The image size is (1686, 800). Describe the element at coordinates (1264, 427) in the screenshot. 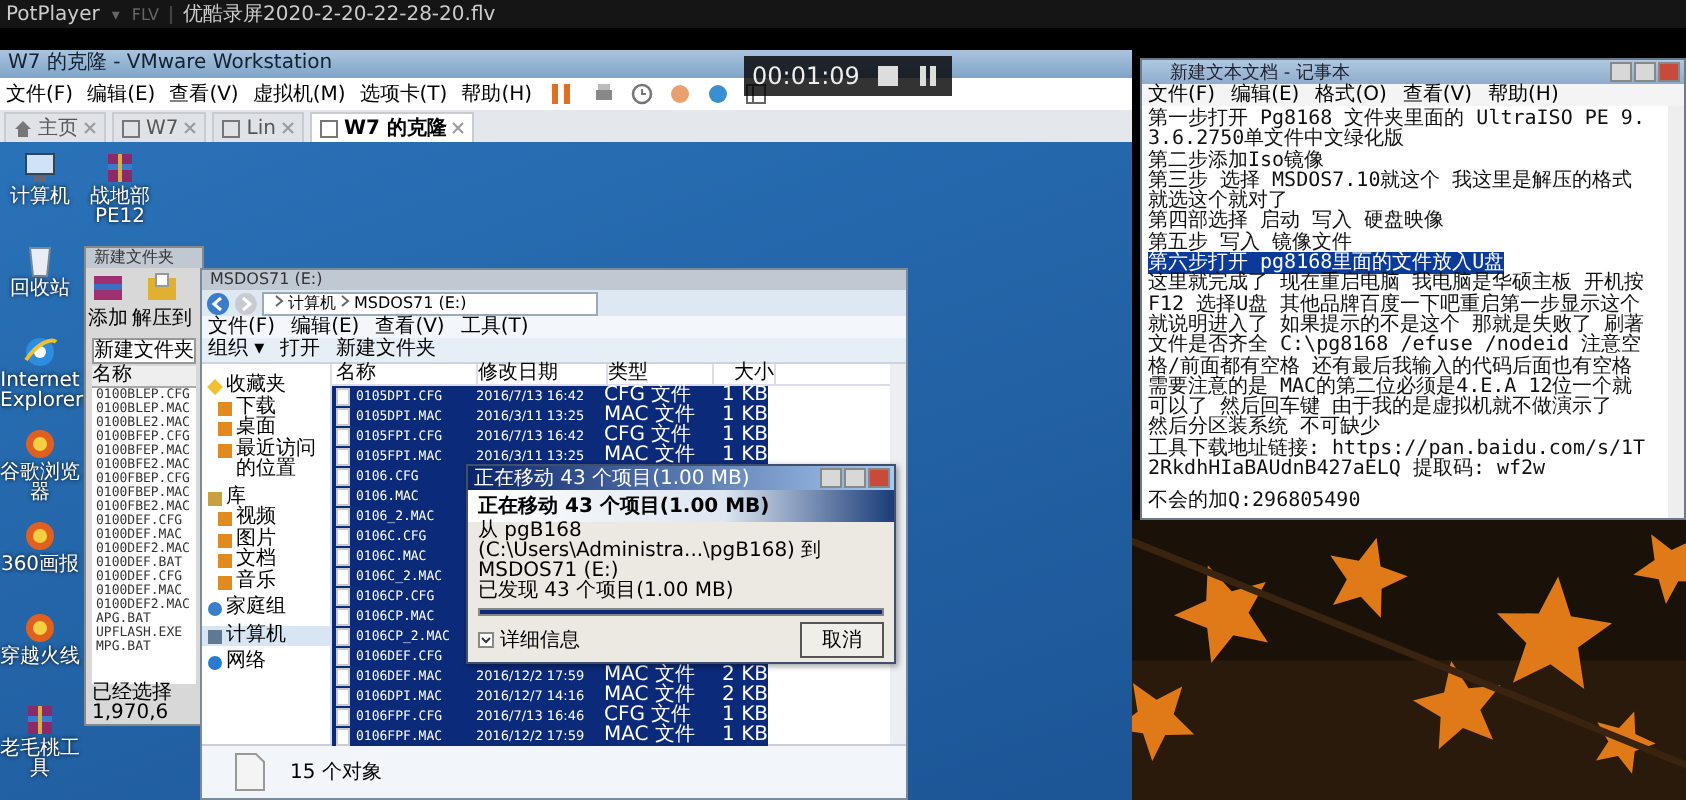

I see `text-line: 然后分区装系统 不可缺少` at that location.